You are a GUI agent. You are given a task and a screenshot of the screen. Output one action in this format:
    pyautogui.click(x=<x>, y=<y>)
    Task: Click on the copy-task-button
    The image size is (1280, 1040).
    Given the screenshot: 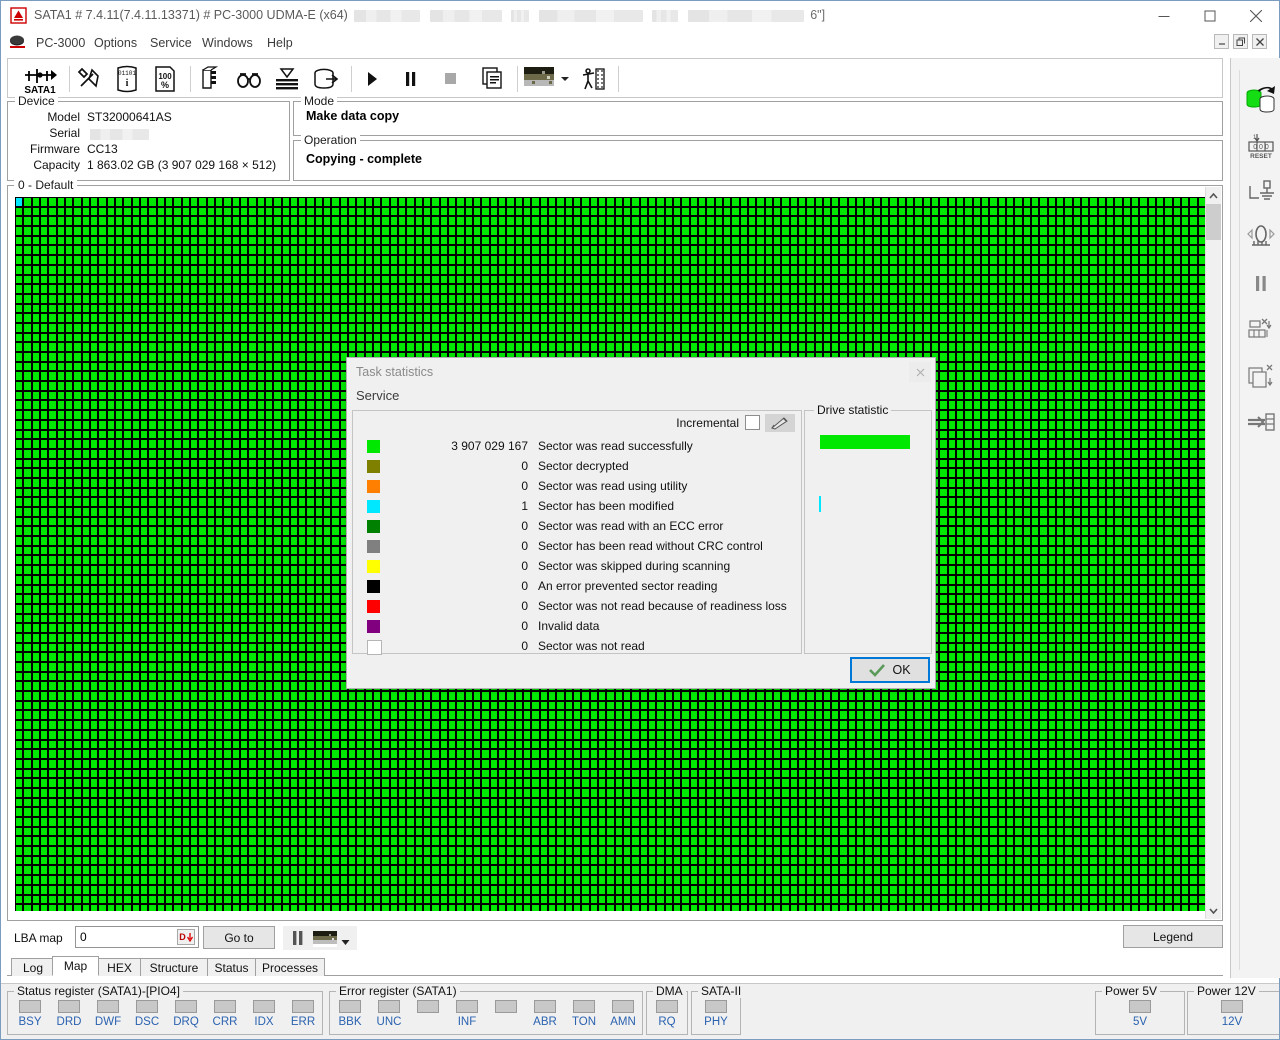 What is the action you would take?
    pyautogui.click(x=1261, y=376)
    